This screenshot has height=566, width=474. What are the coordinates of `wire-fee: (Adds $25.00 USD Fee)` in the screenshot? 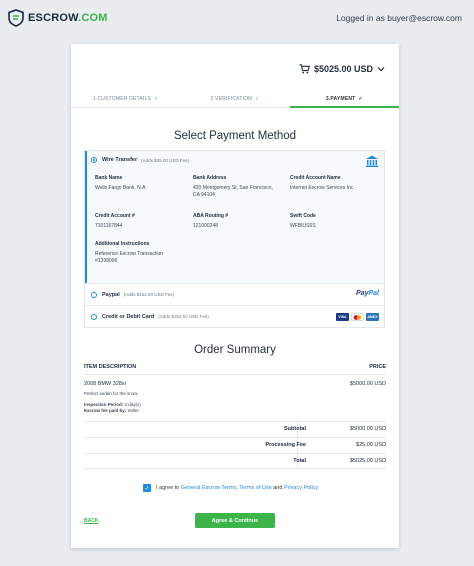 It's located at (165, 160).